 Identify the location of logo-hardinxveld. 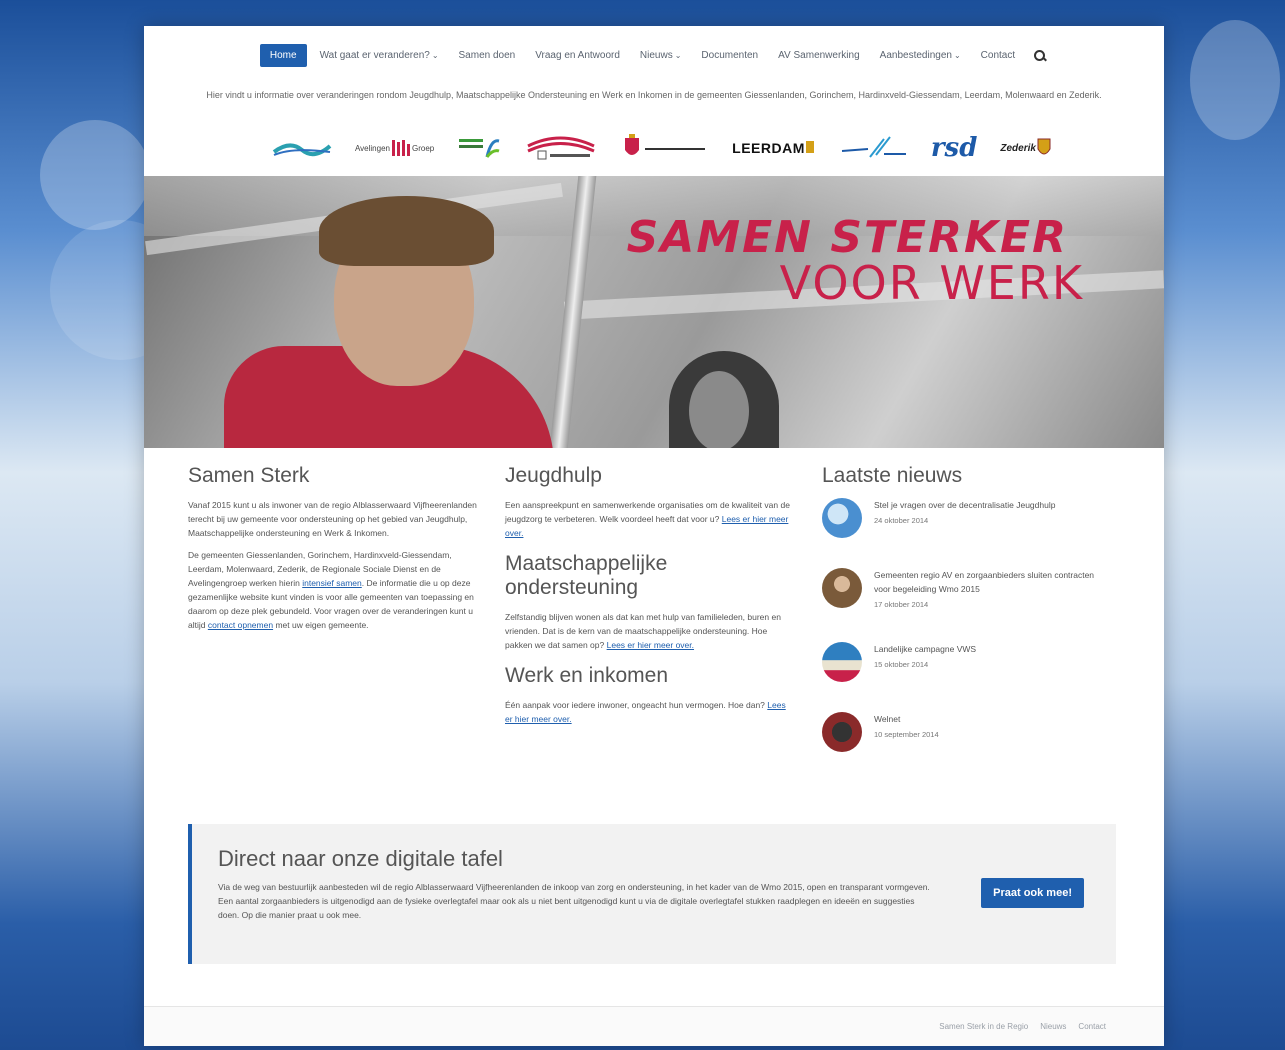
(664, 148).